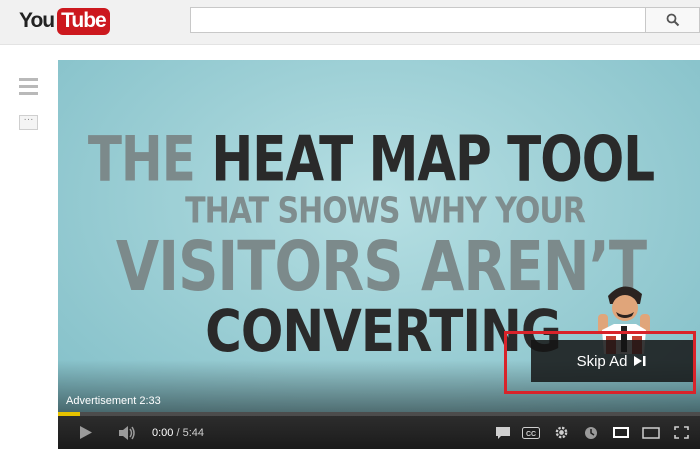  I want to click on youtube-logo: You Tube, so click(64, 21).